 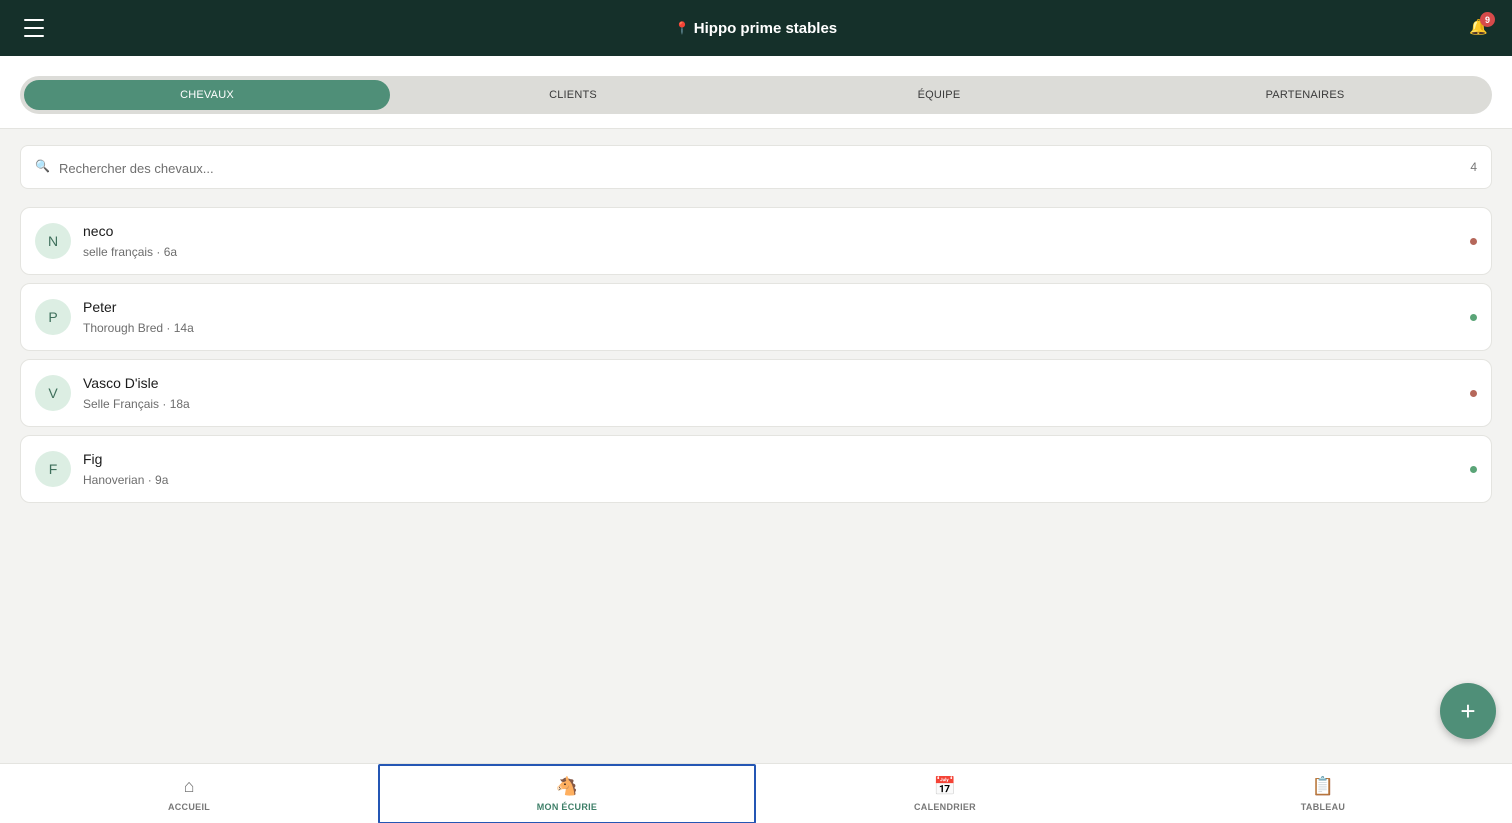 I want to click on horse-details: selle français · 6a, so click(x=130, y=252).